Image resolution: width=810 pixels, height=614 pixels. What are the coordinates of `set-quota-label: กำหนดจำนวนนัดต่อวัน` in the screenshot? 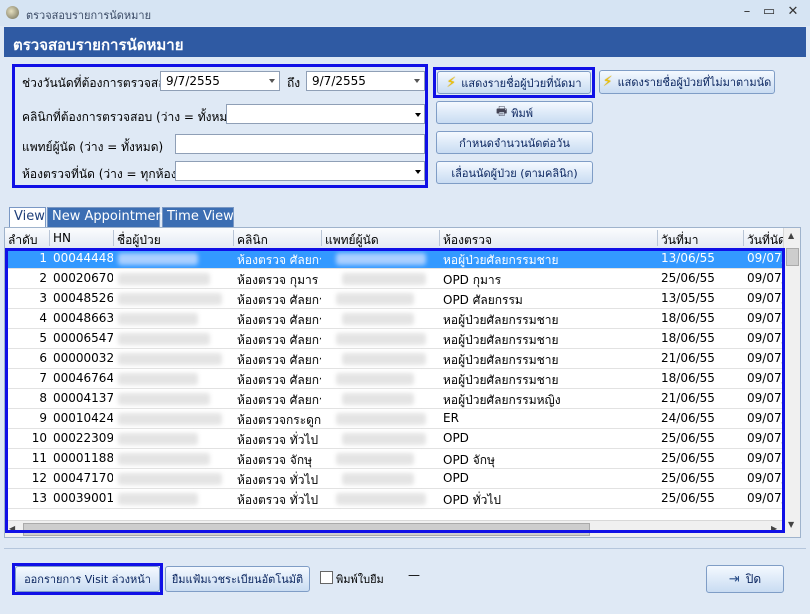 It's located at (514, 143).